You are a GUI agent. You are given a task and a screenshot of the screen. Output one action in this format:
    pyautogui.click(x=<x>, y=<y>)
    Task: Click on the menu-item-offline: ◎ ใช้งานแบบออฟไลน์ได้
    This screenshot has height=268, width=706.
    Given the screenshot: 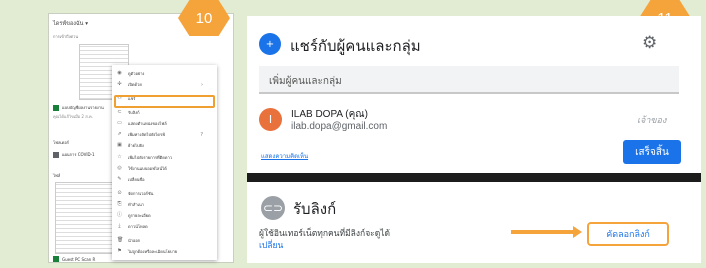 What is the action you would take?
    pyautogui.click(x=164, y=168)
    